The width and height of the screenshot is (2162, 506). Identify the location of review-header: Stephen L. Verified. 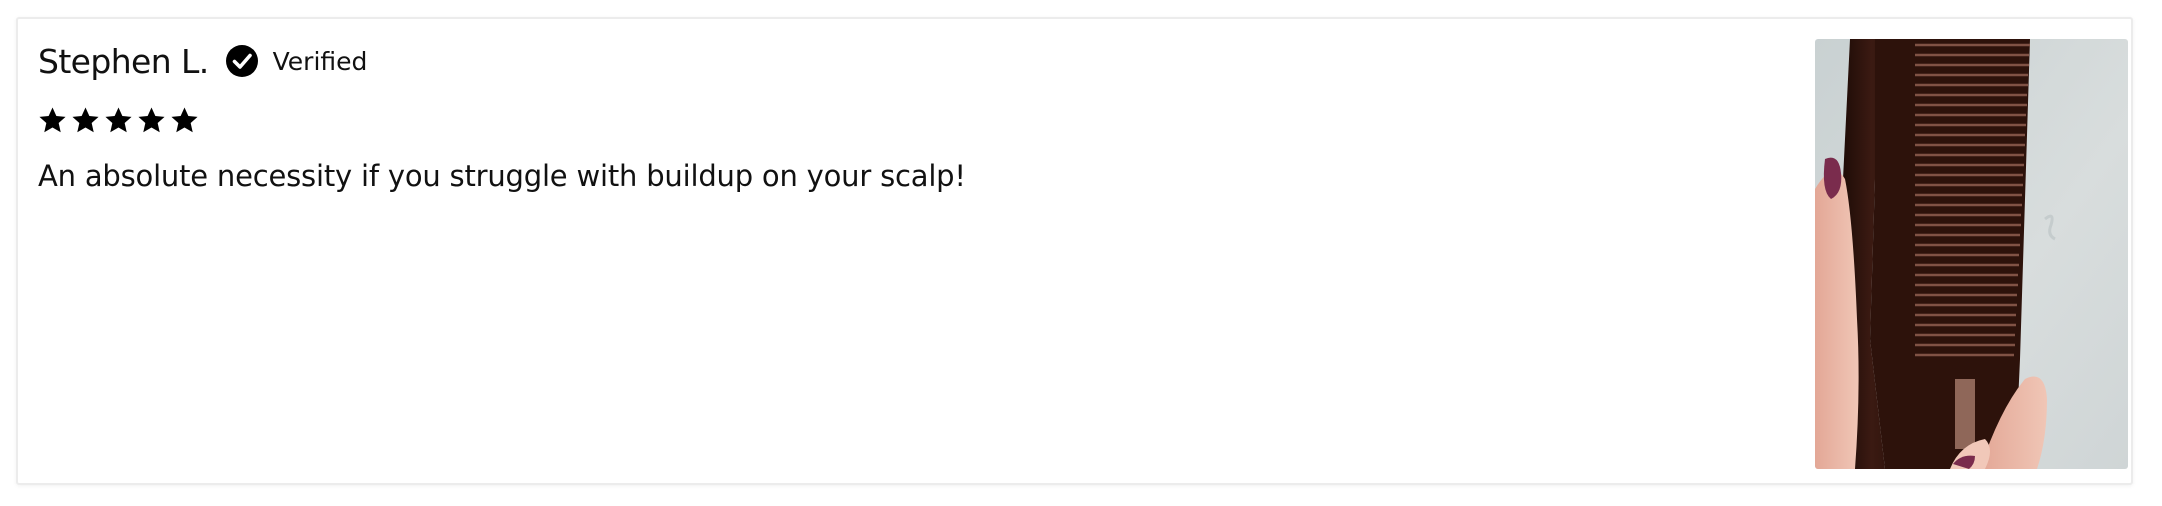
(202, 61).